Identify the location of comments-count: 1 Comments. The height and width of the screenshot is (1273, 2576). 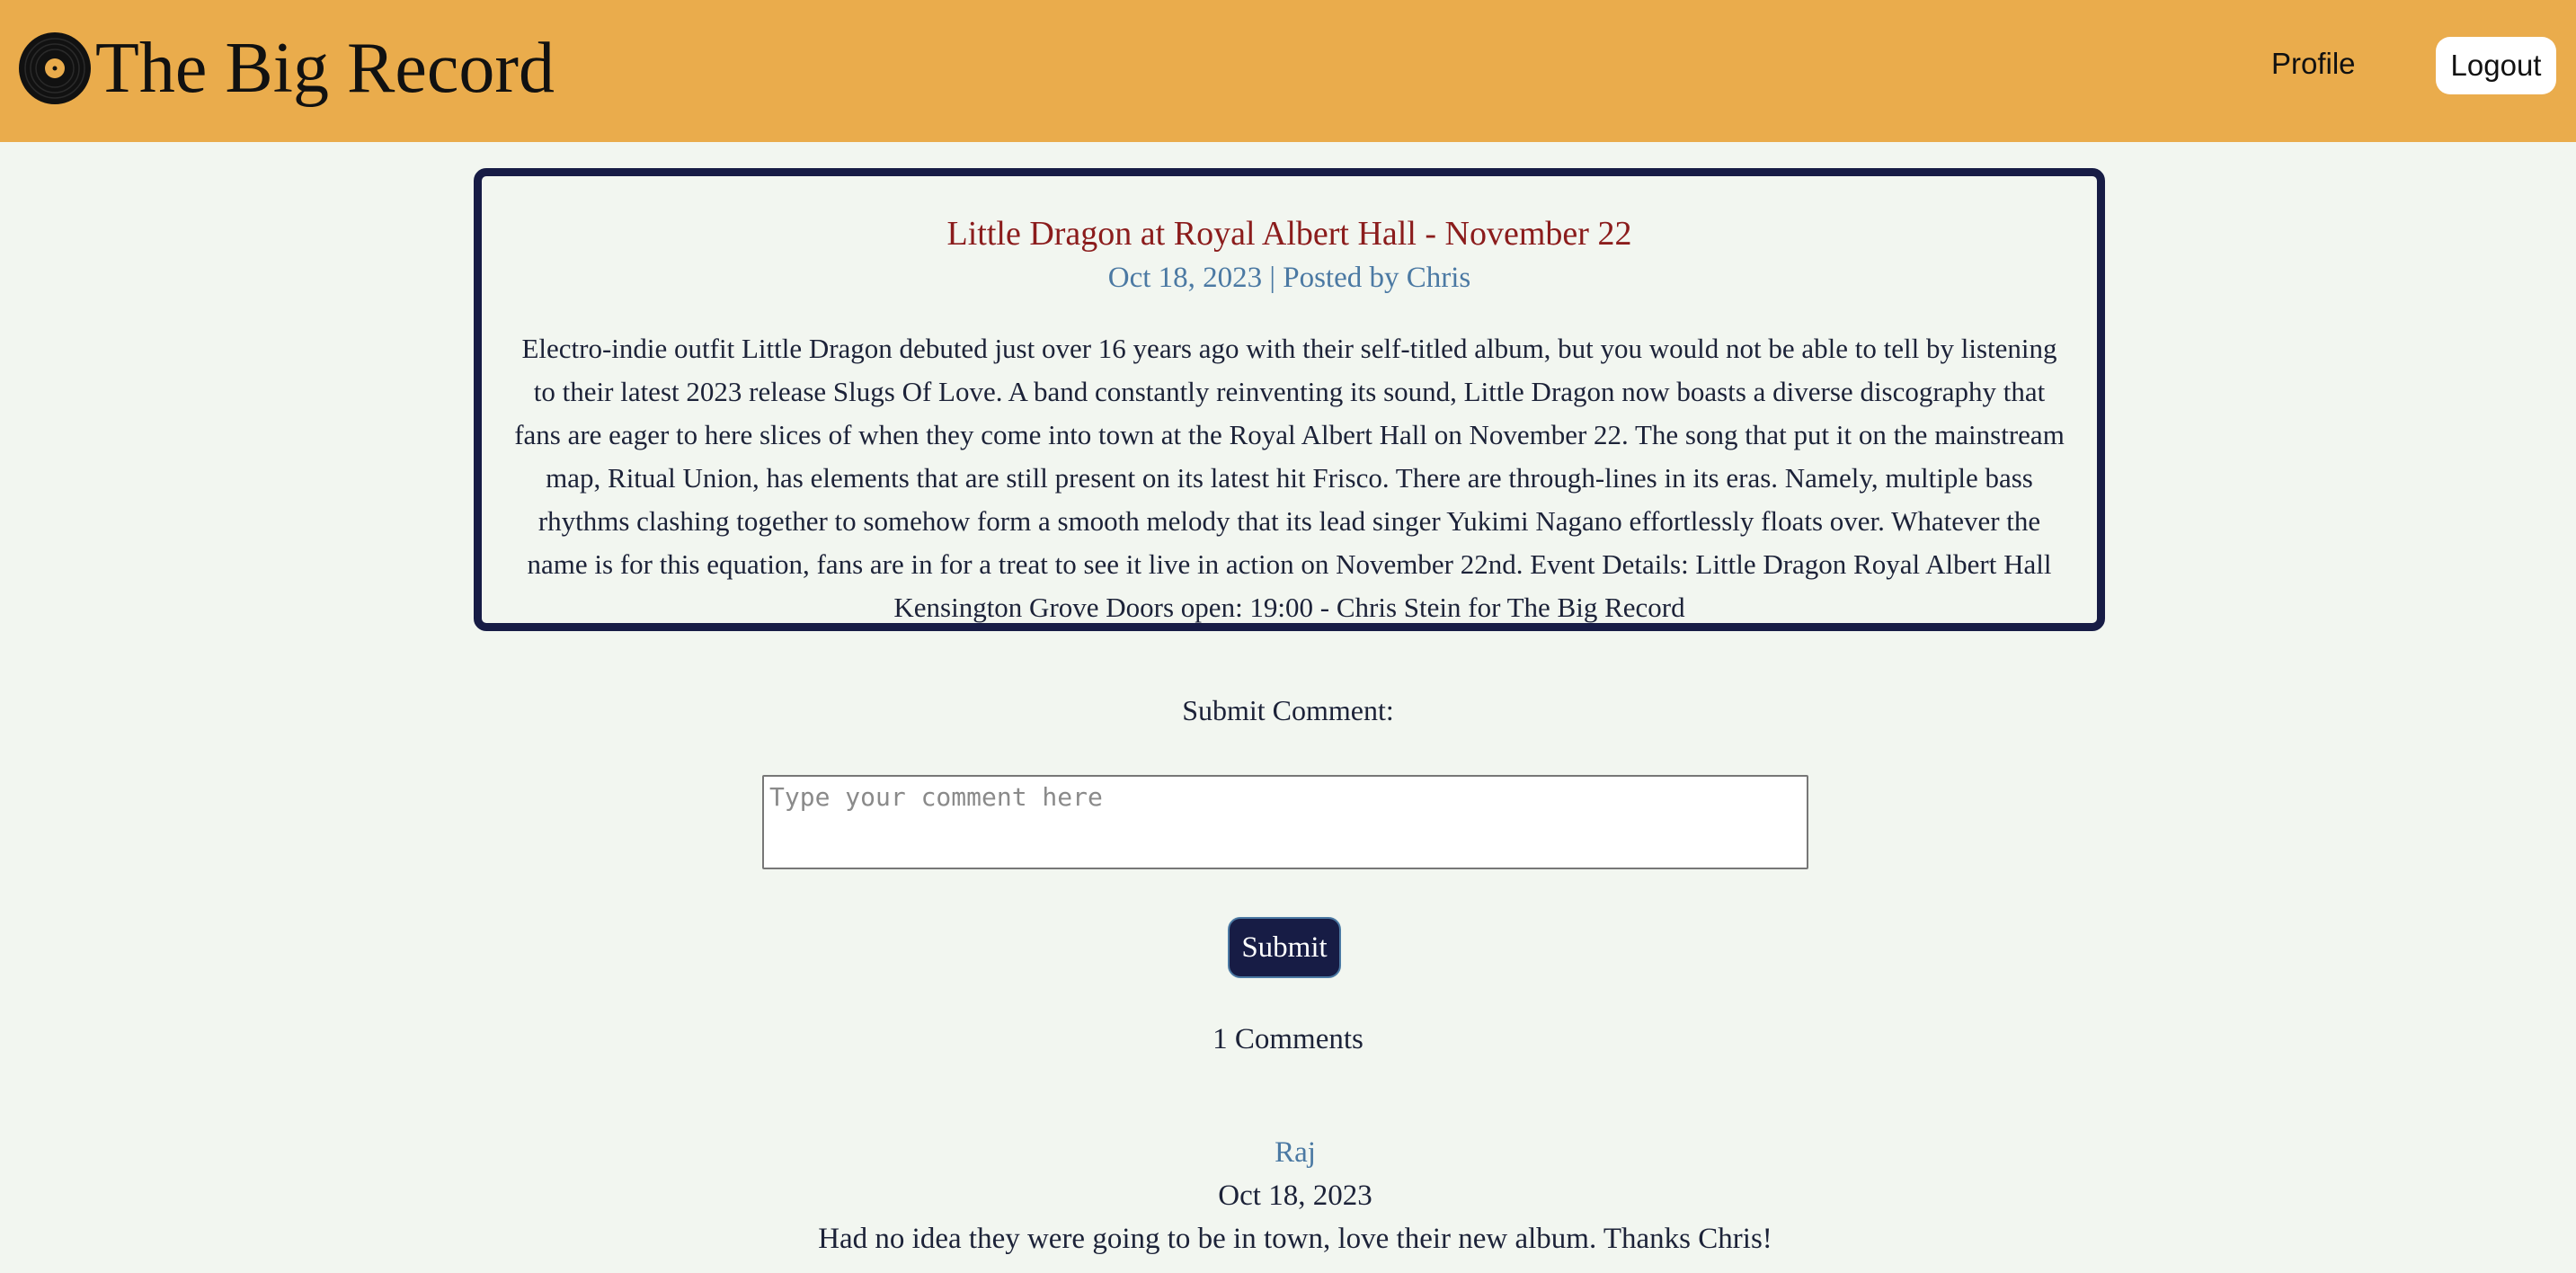
(1288, 1039).